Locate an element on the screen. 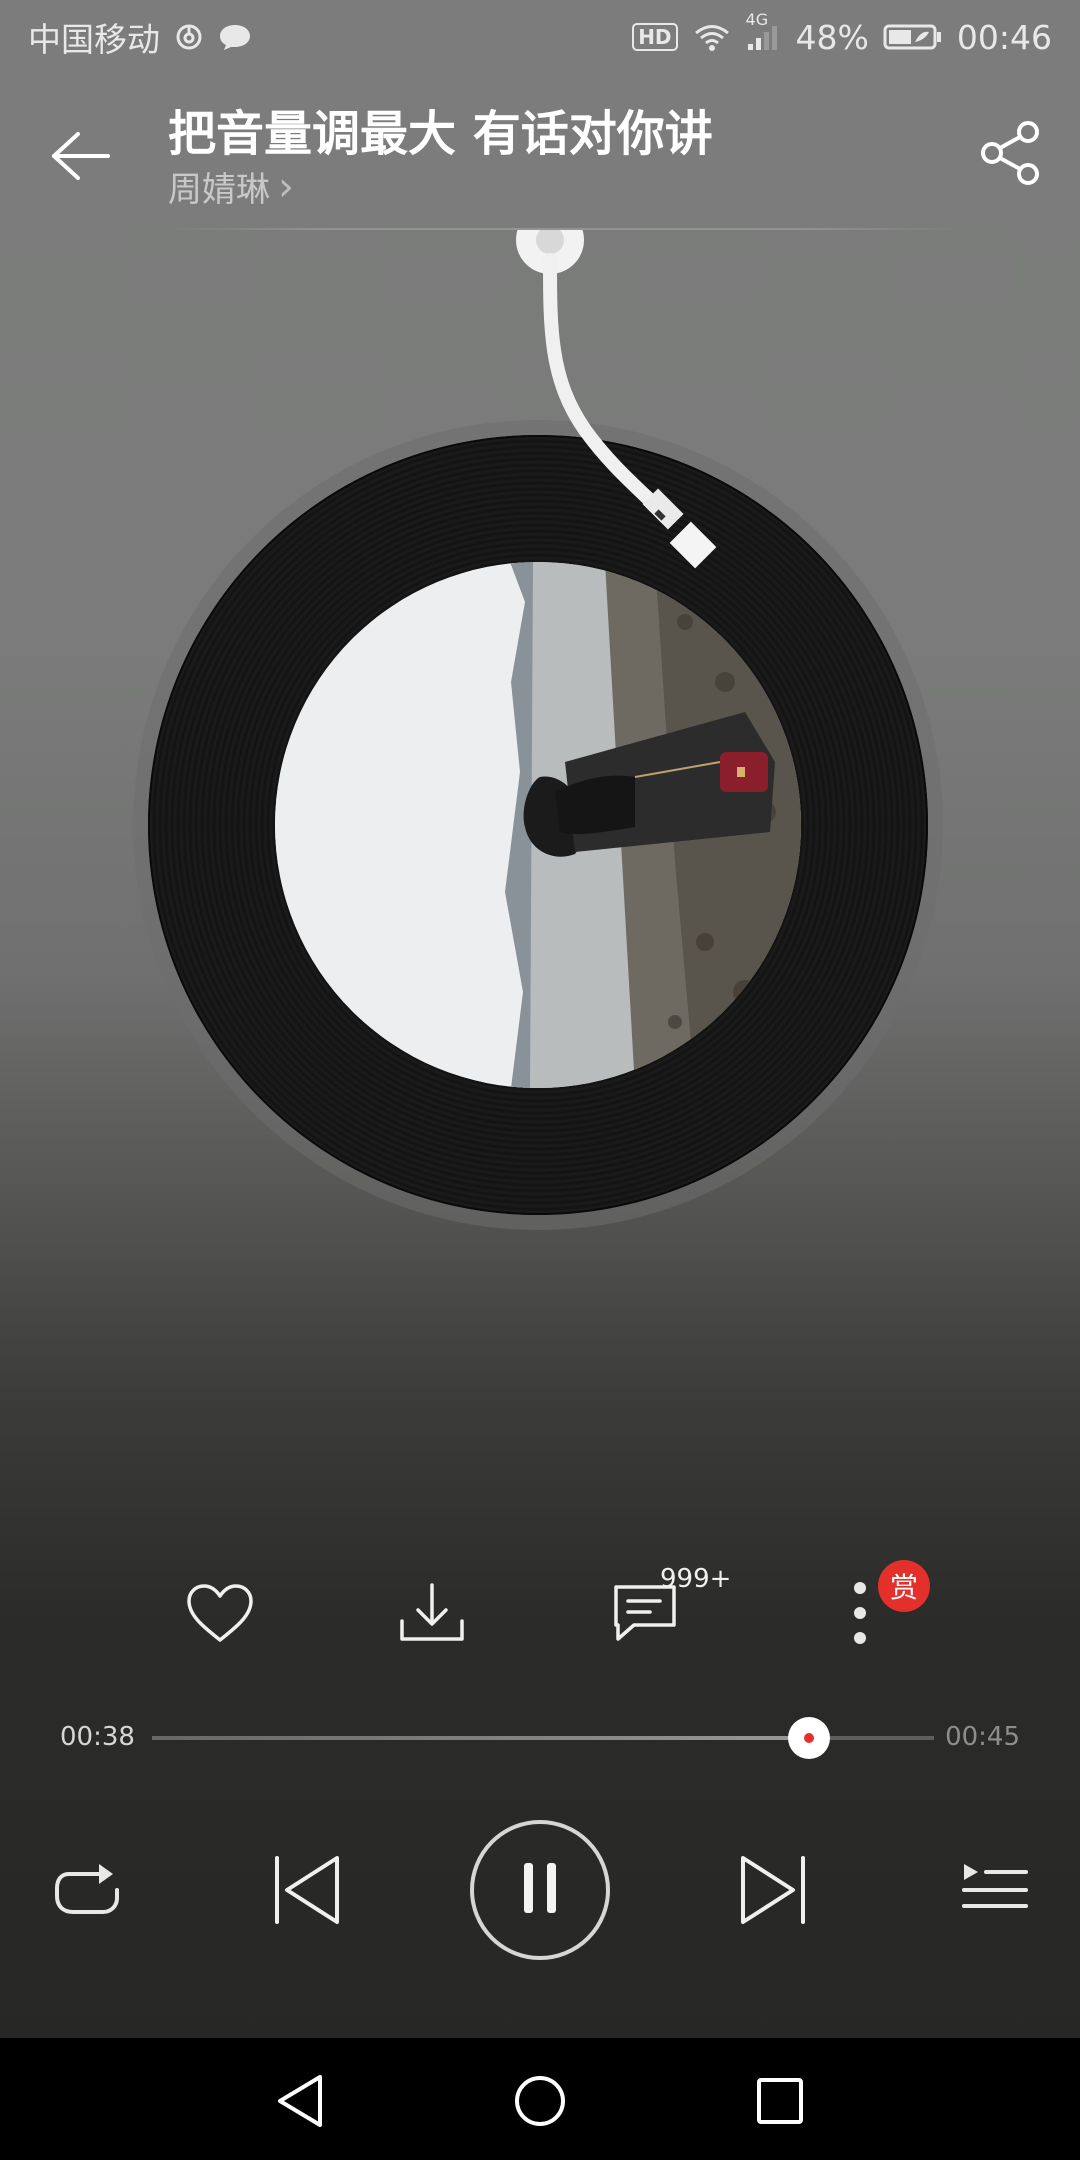  nav-recents-button is located at coordinates (780, 2103).